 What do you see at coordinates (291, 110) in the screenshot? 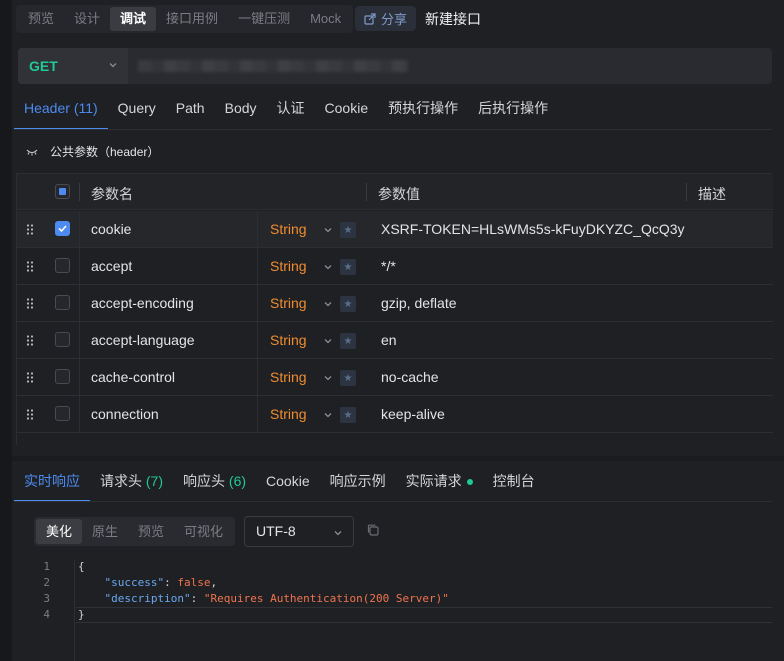
I see `tab-auth: 认证` at bounding box center [291, 110].